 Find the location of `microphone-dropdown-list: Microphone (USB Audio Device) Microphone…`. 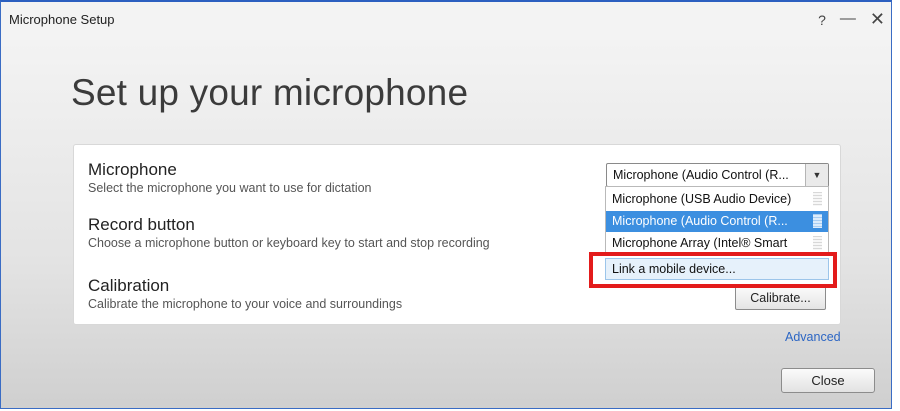

microphone-dropdown-list: Microphone (USB Audio Device) Microphone… is located at coordinates (717, 220).